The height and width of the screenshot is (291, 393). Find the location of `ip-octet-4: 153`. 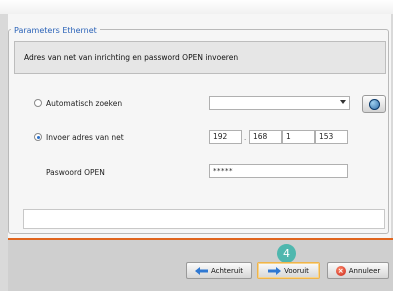

ip-octet-4: 153 is located at coordinates (331, 137).